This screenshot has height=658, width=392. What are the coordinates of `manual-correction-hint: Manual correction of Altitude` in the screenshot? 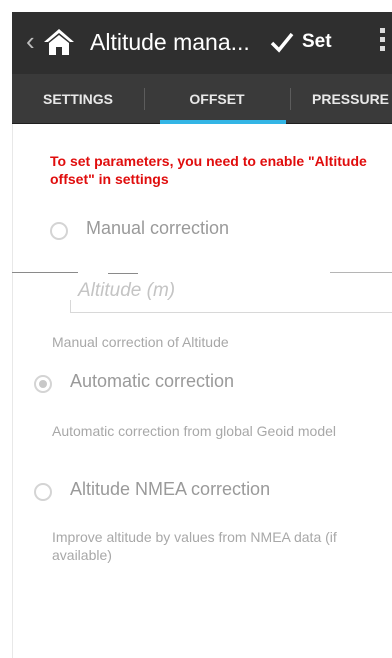 It's located at (140, 342).